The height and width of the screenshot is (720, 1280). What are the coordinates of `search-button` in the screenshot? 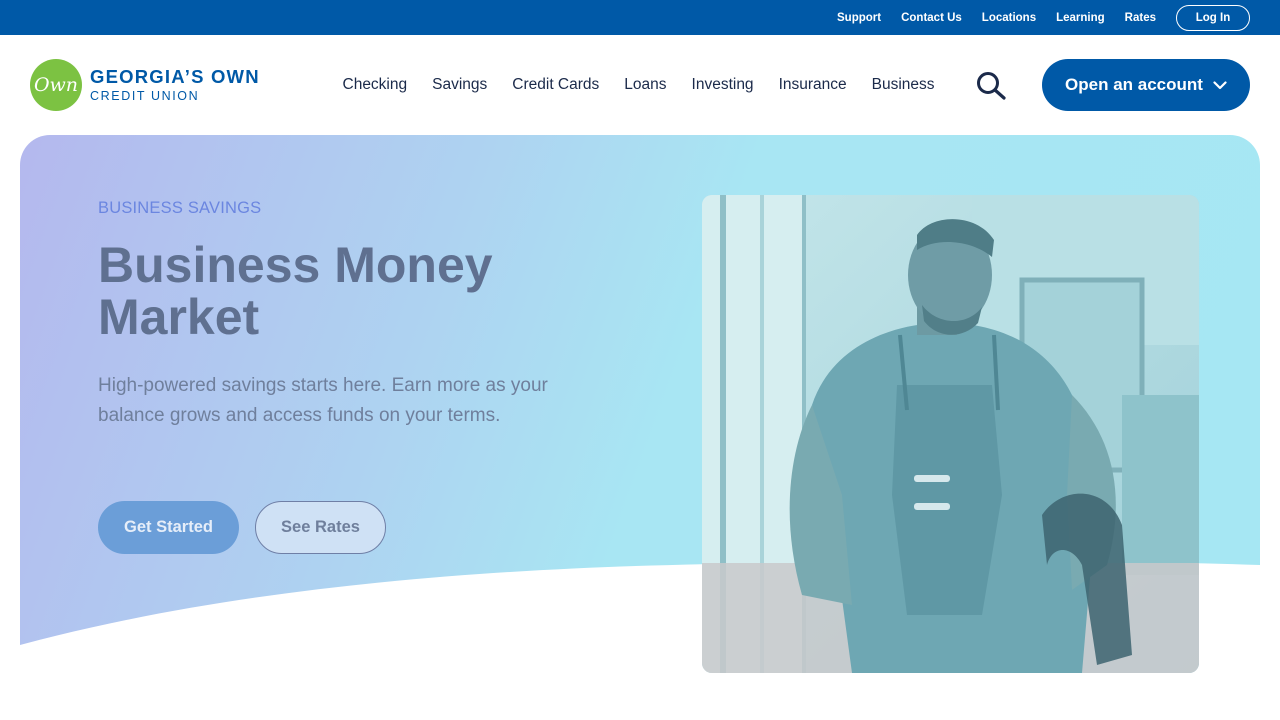 It's located at (992, 86).